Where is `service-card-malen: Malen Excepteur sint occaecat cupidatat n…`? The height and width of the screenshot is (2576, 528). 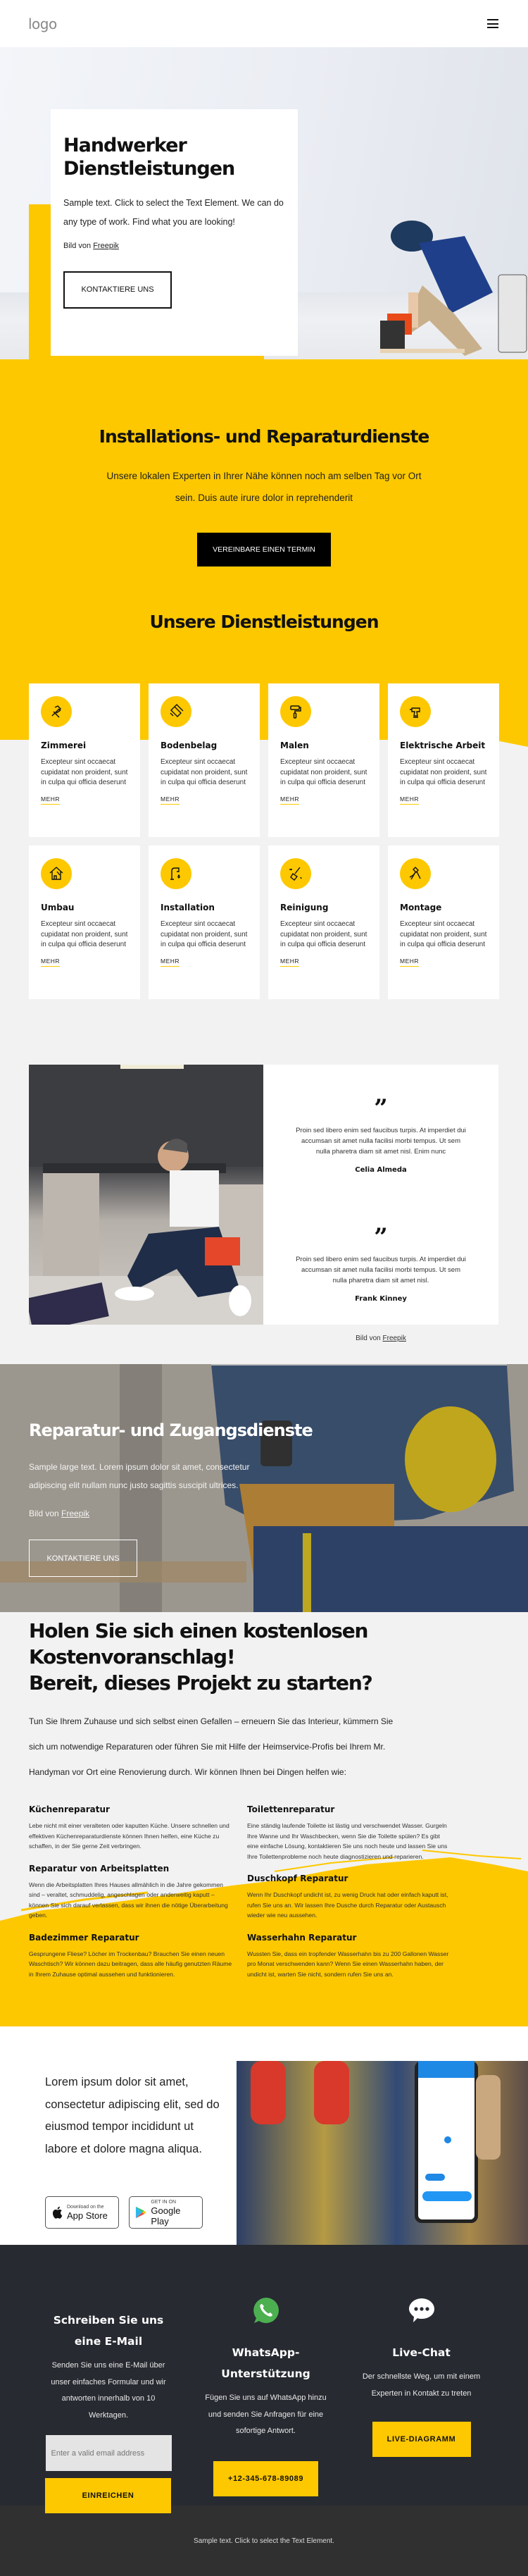
service-card-malen: Malen Excepteur sint occaecat cupidatat n… is located at coordinates (323, 760).